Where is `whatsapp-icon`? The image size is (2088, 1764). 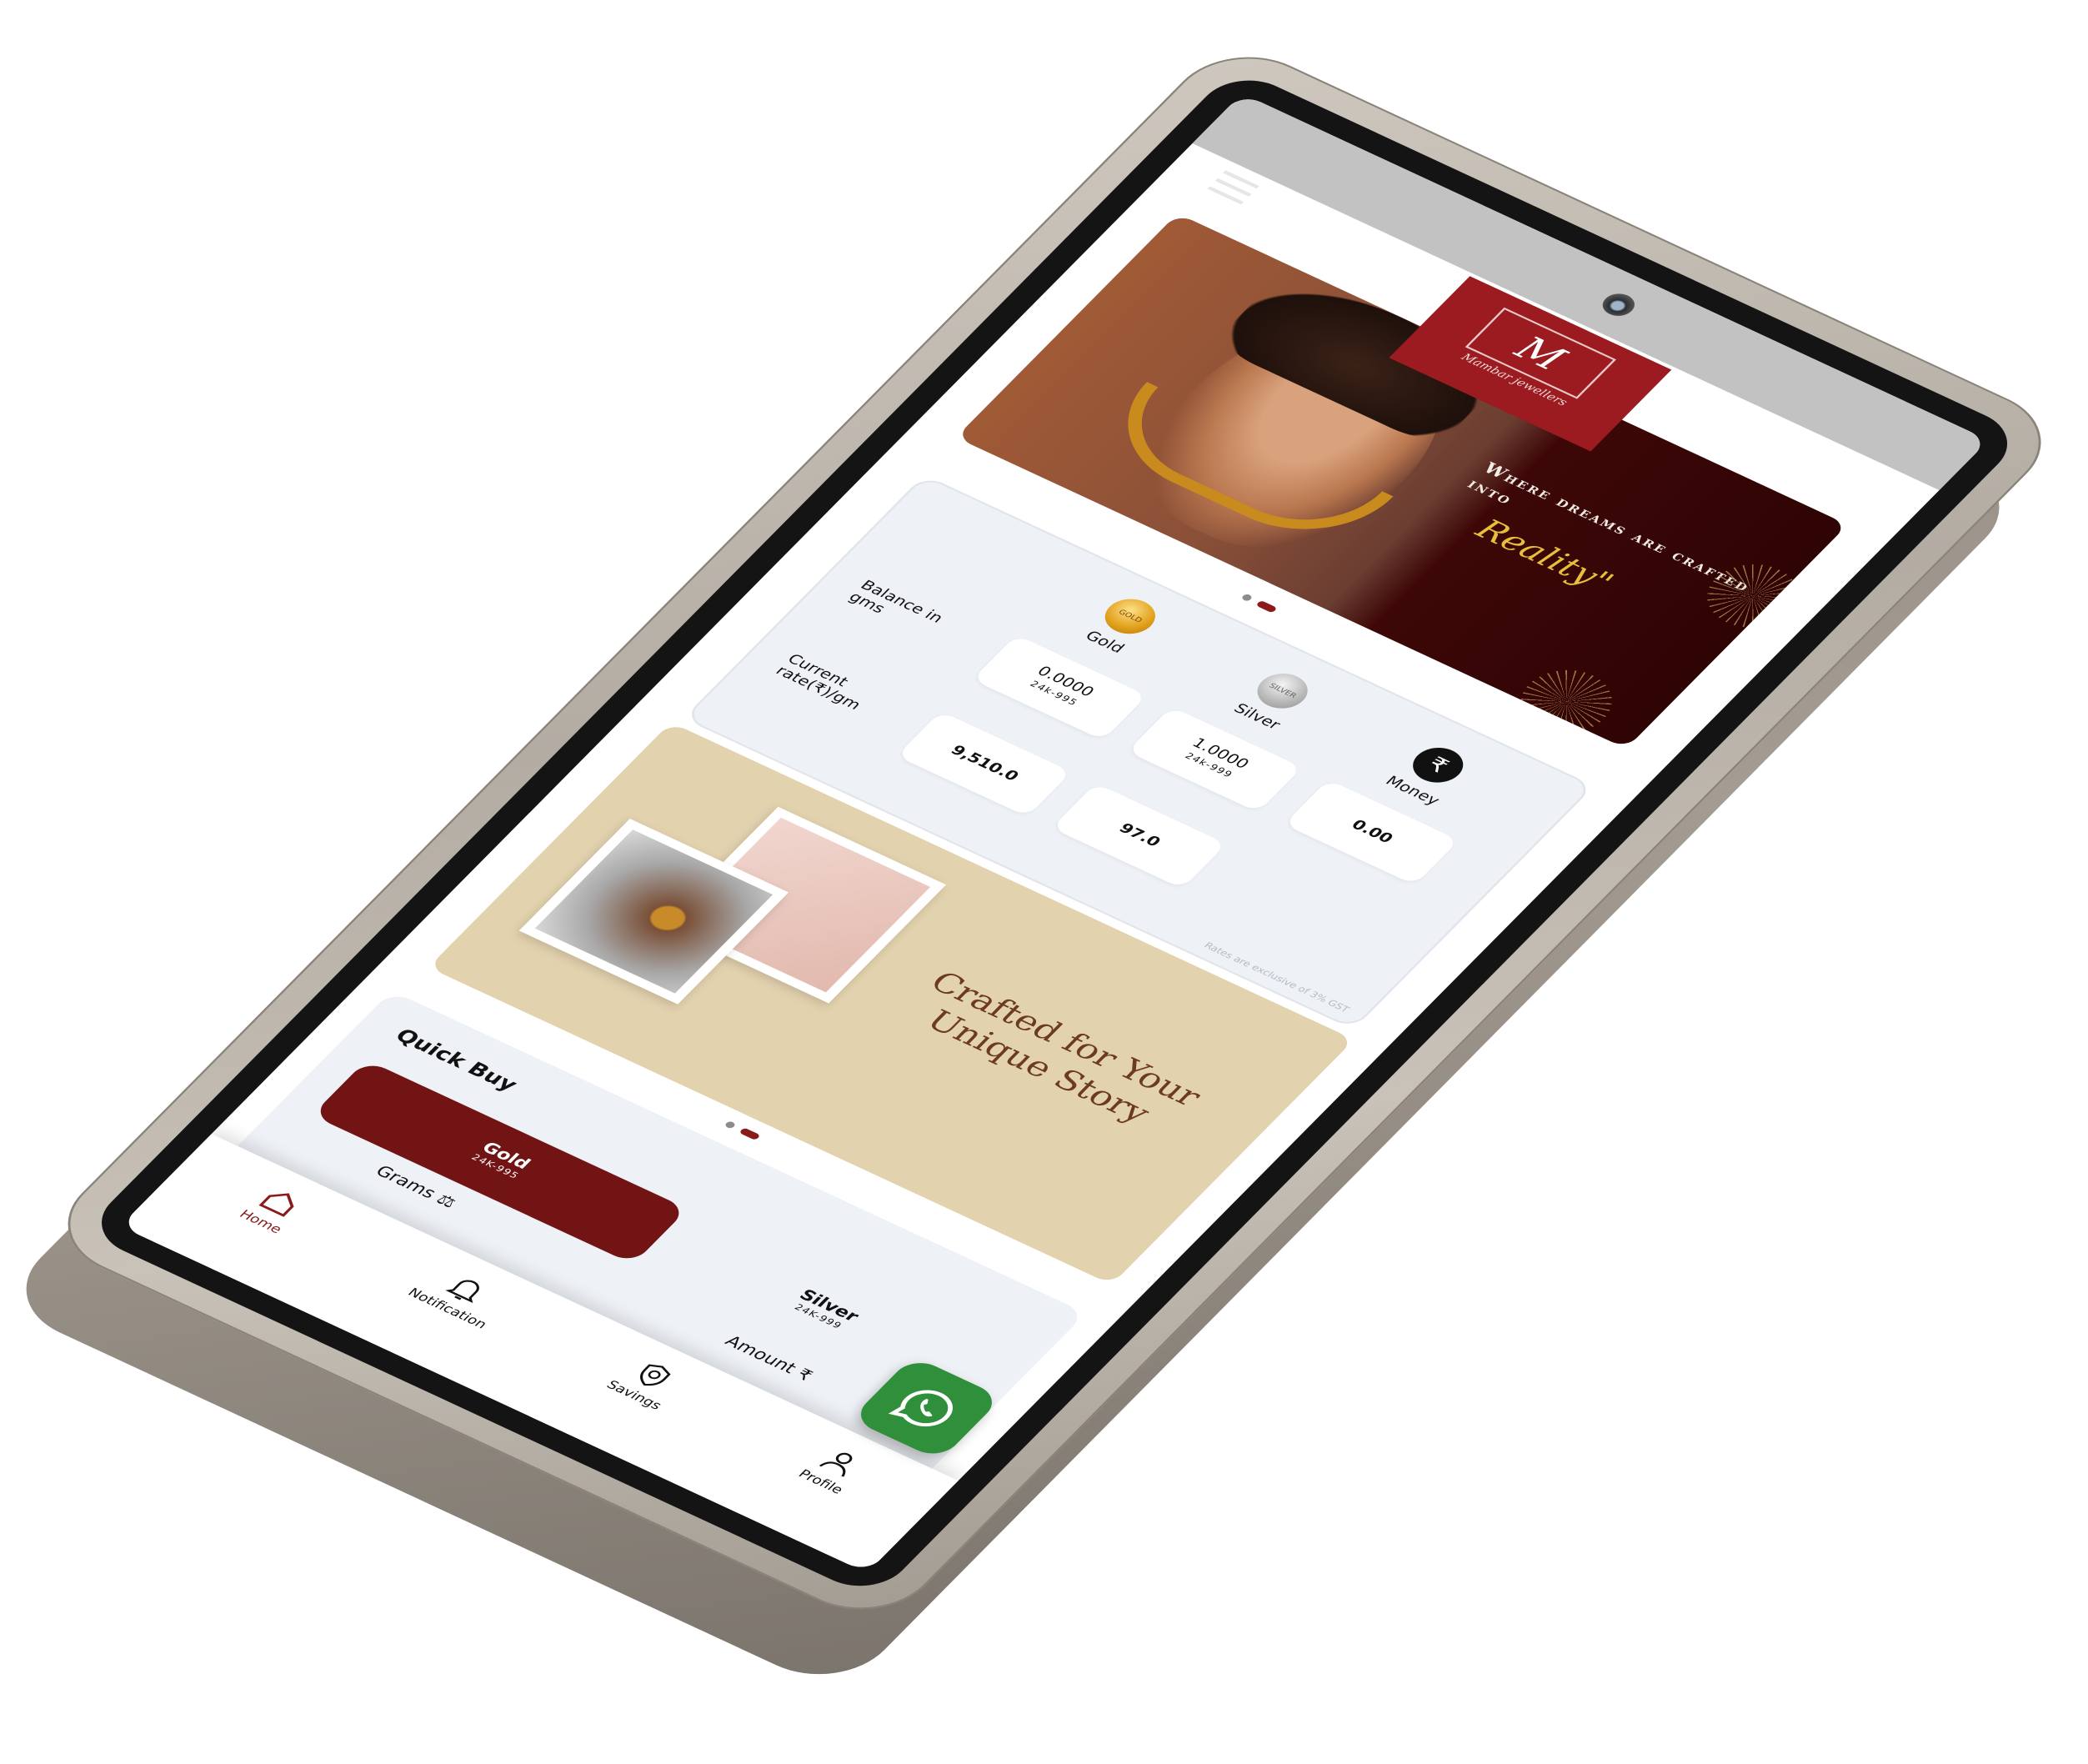
whatsapp-icon is located at coordinates (920, 1408).